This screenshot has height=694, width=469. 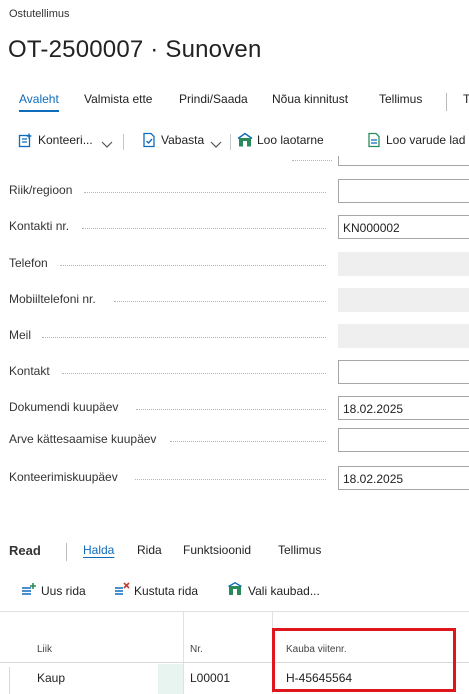 I want to click on tab-prindi-saada: Prindi/Saada, so click(x=213, y=99).